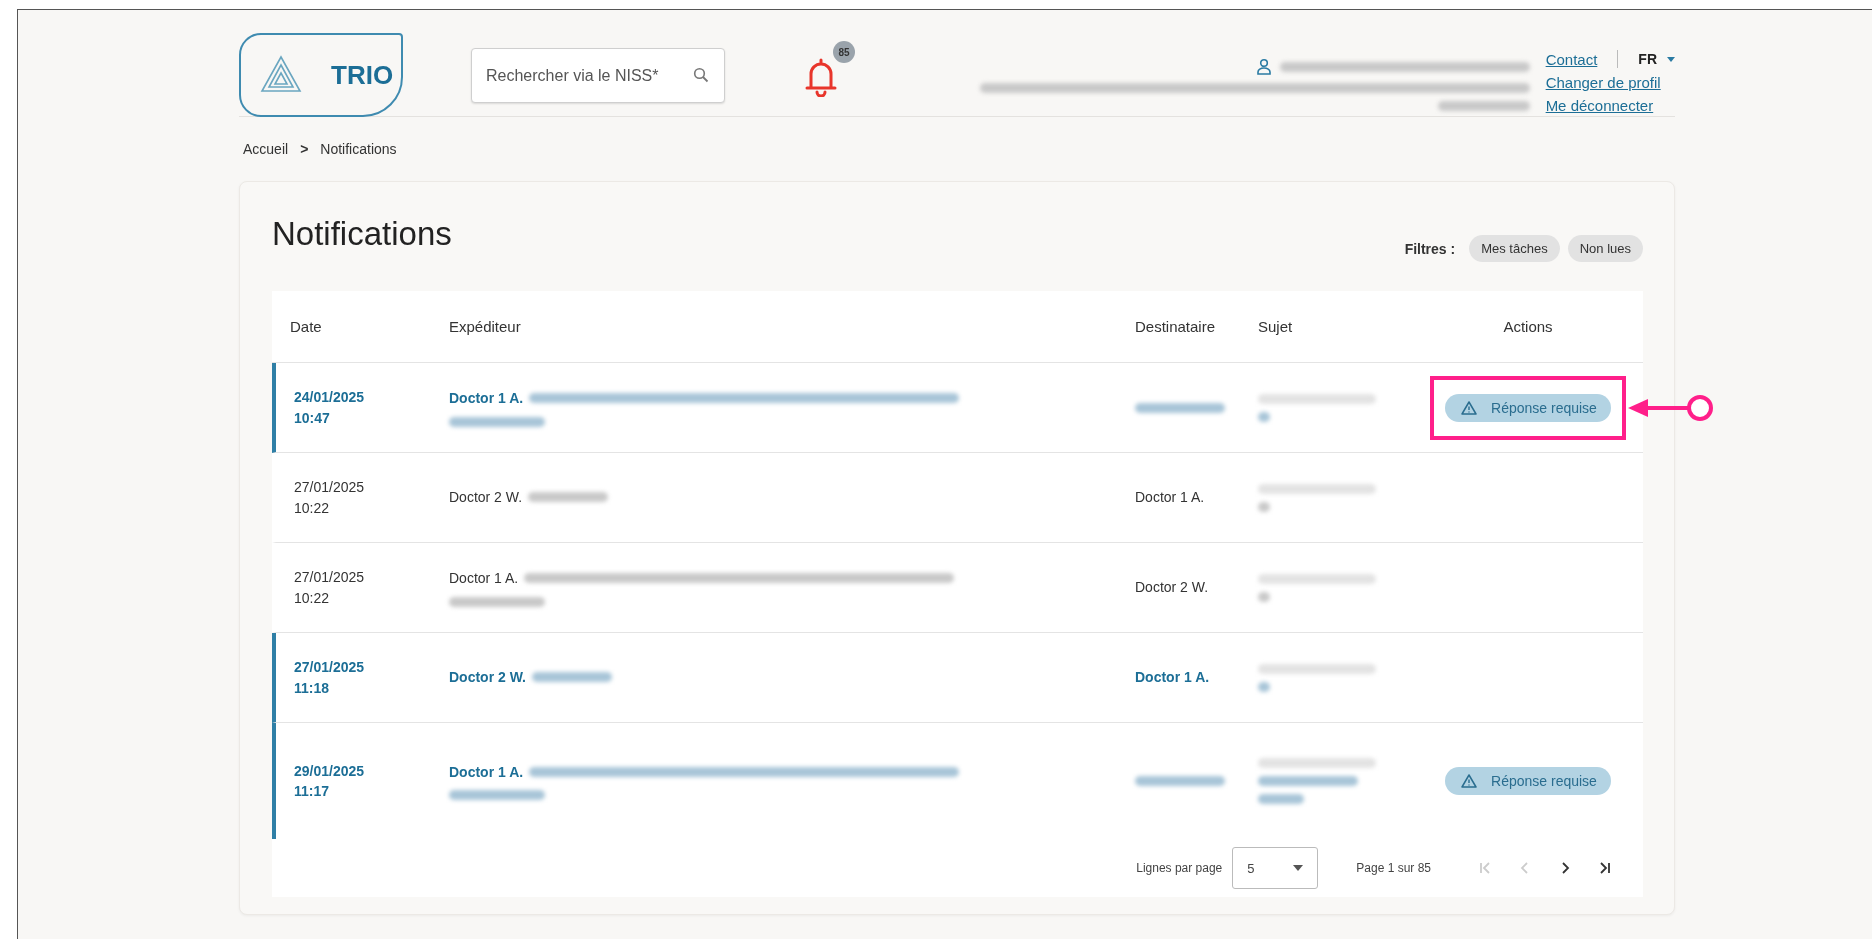 The height and width of the screenshot is (941, 1873). What do you see at coordinates (1571, 59) in the screenshot?
I see `header-link: Contact` at bounding box center [1571, 59].